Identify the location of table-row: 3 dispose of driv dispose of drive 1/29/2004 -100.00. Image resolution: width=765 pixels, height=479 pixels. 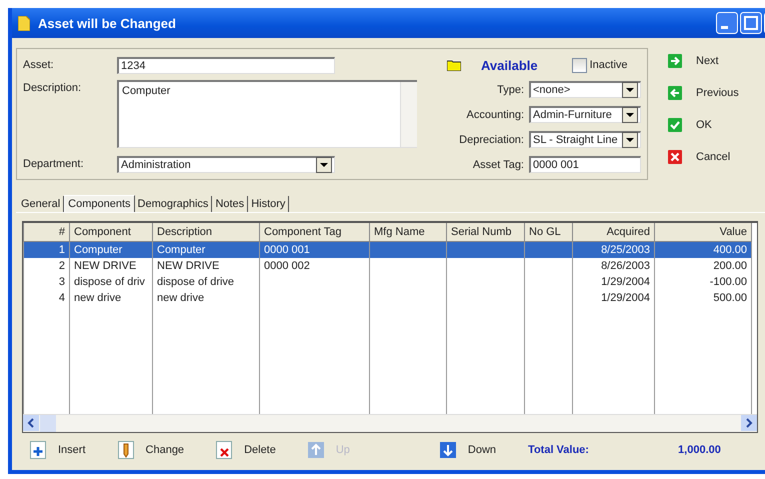
(388, 282).